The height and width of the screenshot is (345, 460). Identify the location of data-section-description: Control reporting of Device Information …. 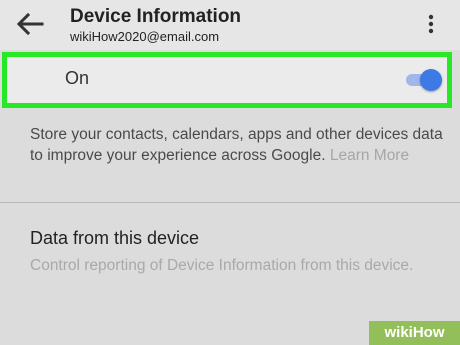
(222, 265).